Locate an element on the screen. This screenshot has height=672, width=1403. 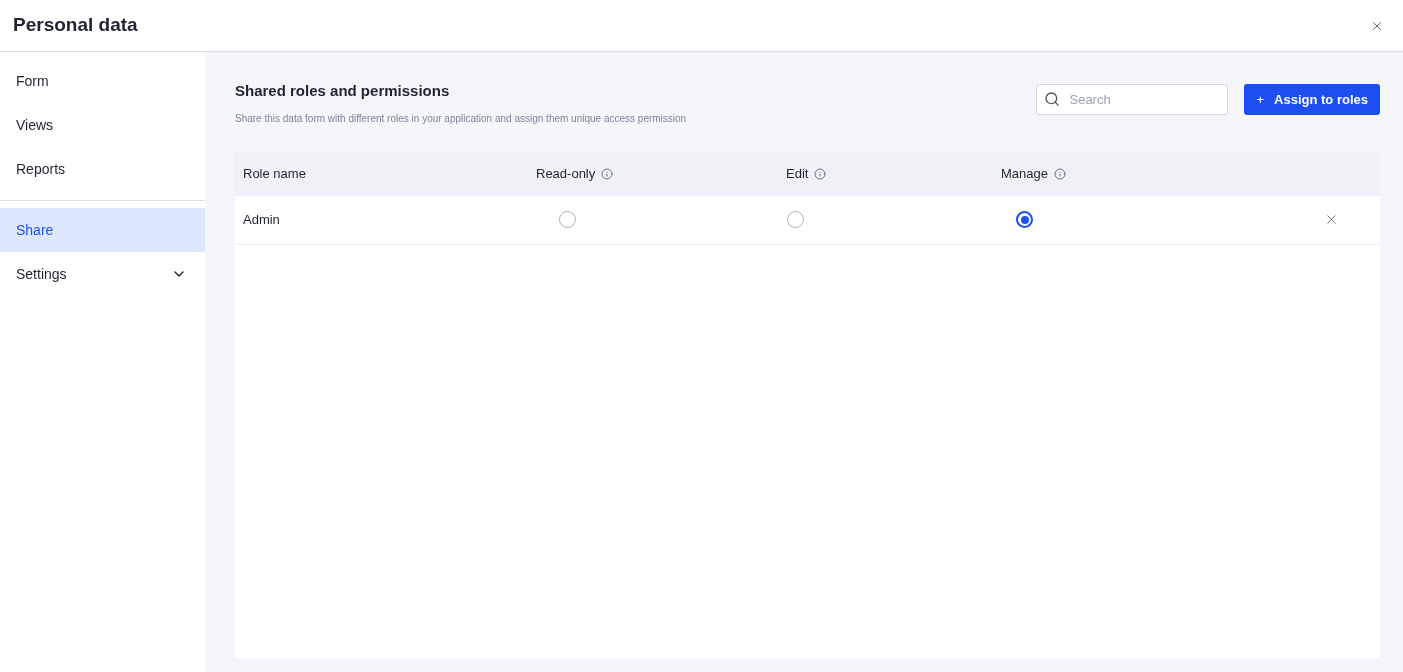
column-header: Role name is located at coordinates (274, 173).